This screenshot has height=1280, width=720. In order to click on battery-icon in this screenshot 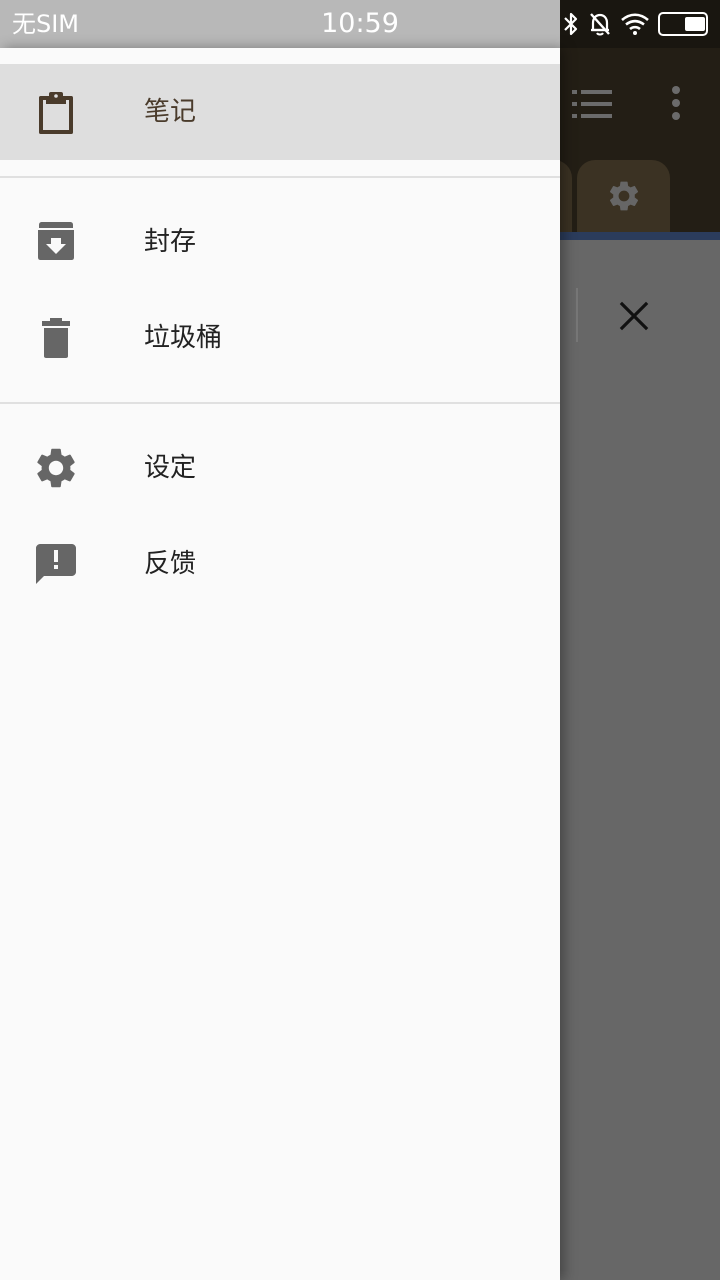, I will do `click(683, 24)`.